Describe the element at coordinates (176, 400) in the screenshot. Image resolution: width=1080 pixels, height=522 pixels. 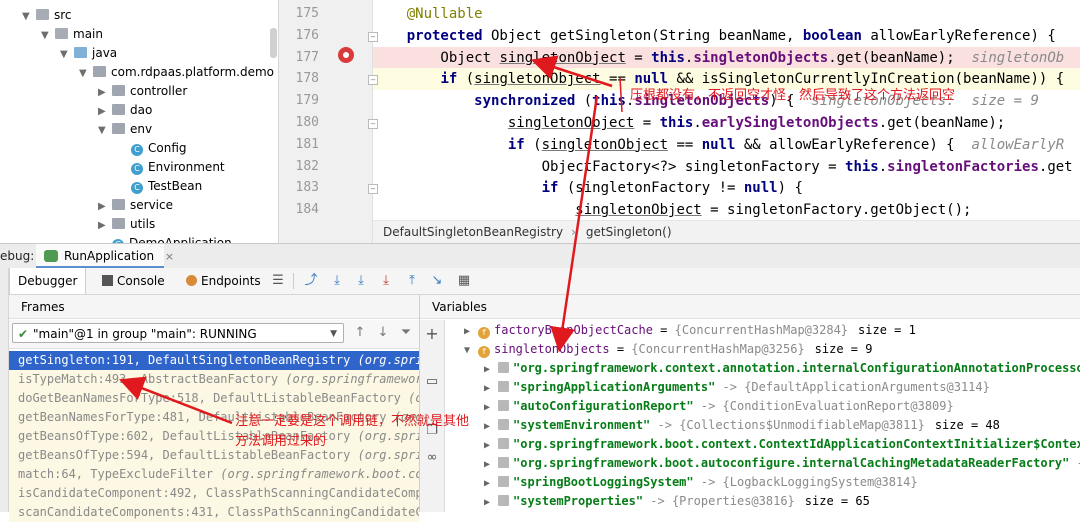
I see `arrow-to-call-chain` at that location.